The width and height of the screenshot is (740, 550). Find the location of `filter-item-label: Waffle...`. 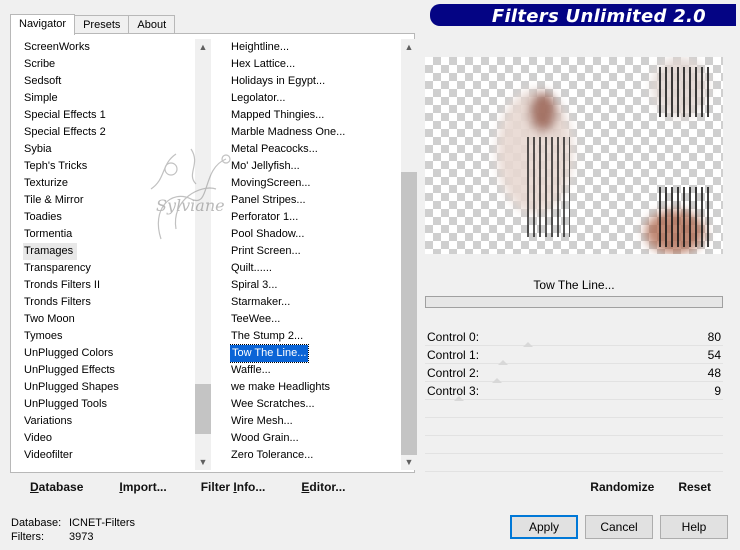

filter-item-label: Waffle... is located at coordinates (251, 370).